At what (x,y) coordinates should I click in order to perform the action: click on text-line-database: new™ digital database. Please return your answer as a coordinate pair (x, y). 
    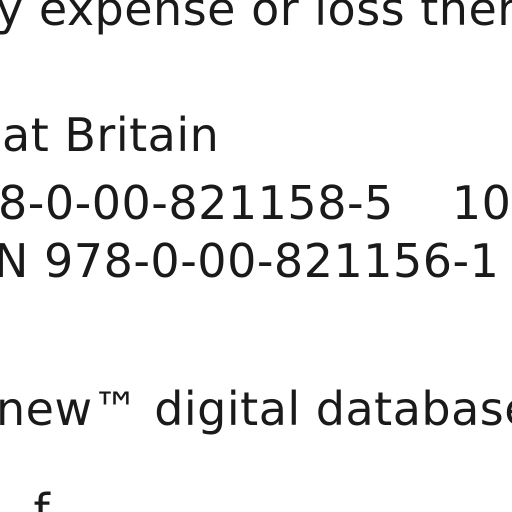
    Looking at the image, I should click on (256, 409).